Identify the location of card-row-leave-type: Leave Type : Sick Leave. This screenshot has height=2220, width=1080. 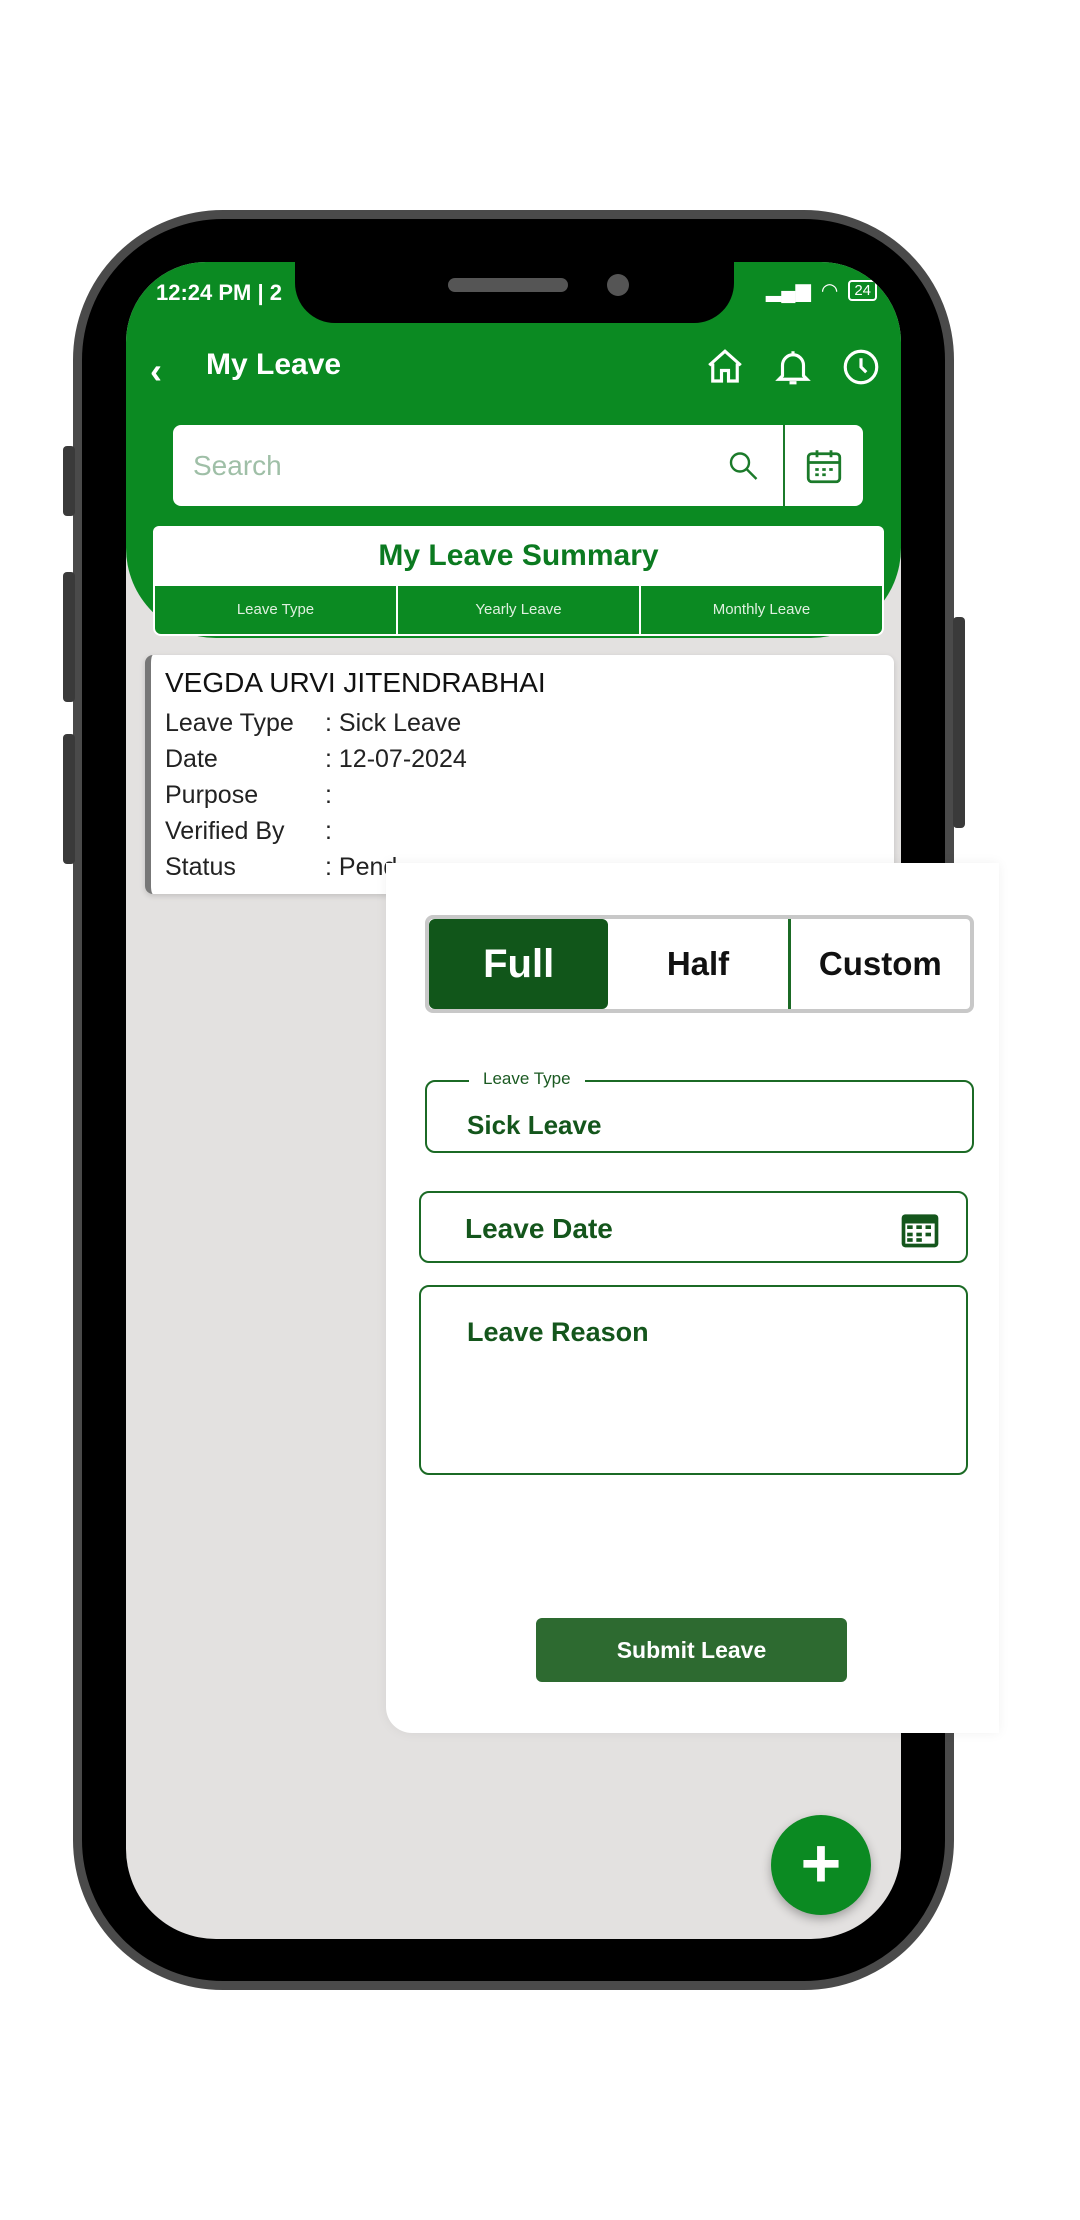
(522, 723).